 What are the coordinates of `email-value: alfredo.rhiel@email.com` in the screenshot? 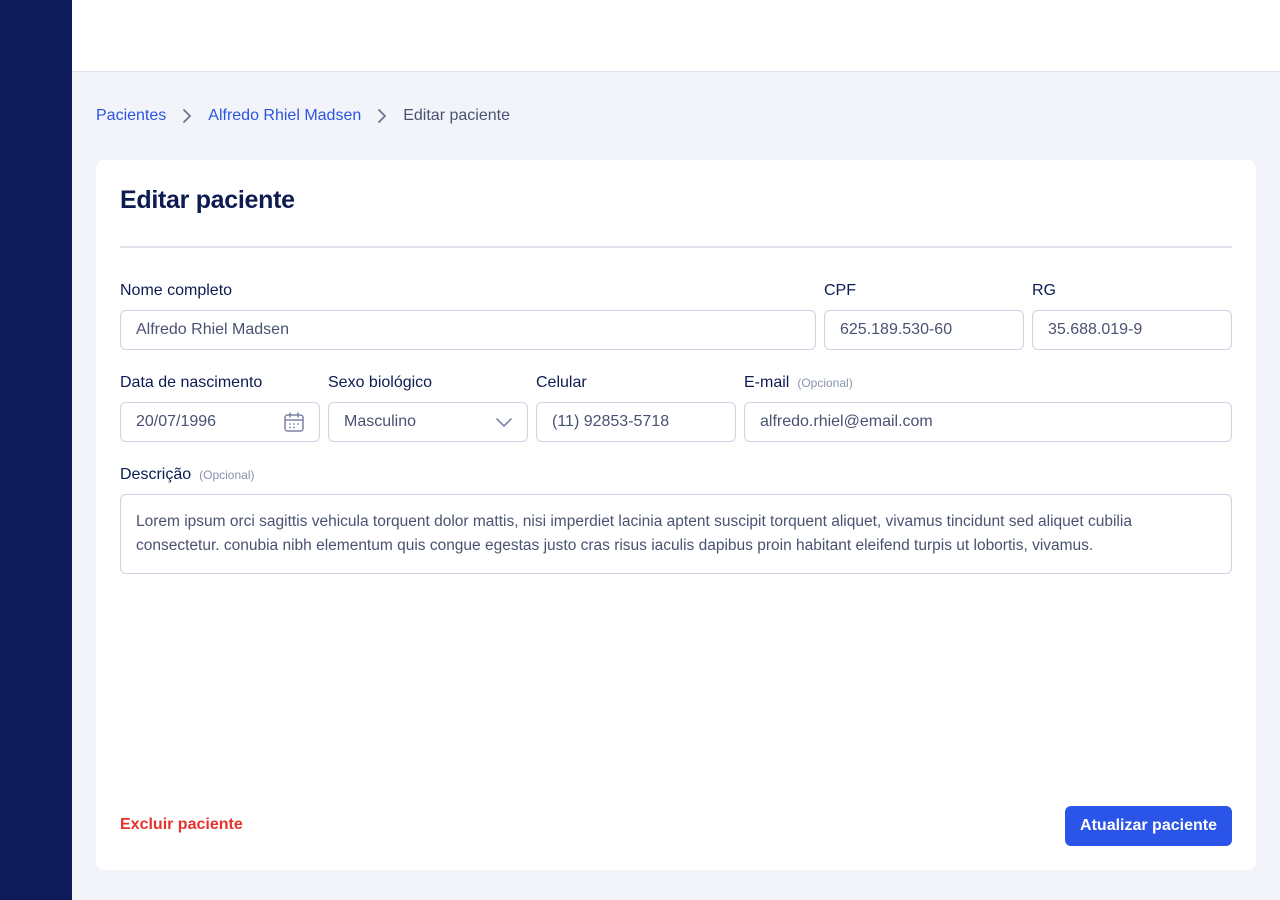 It's located at (846, 421).